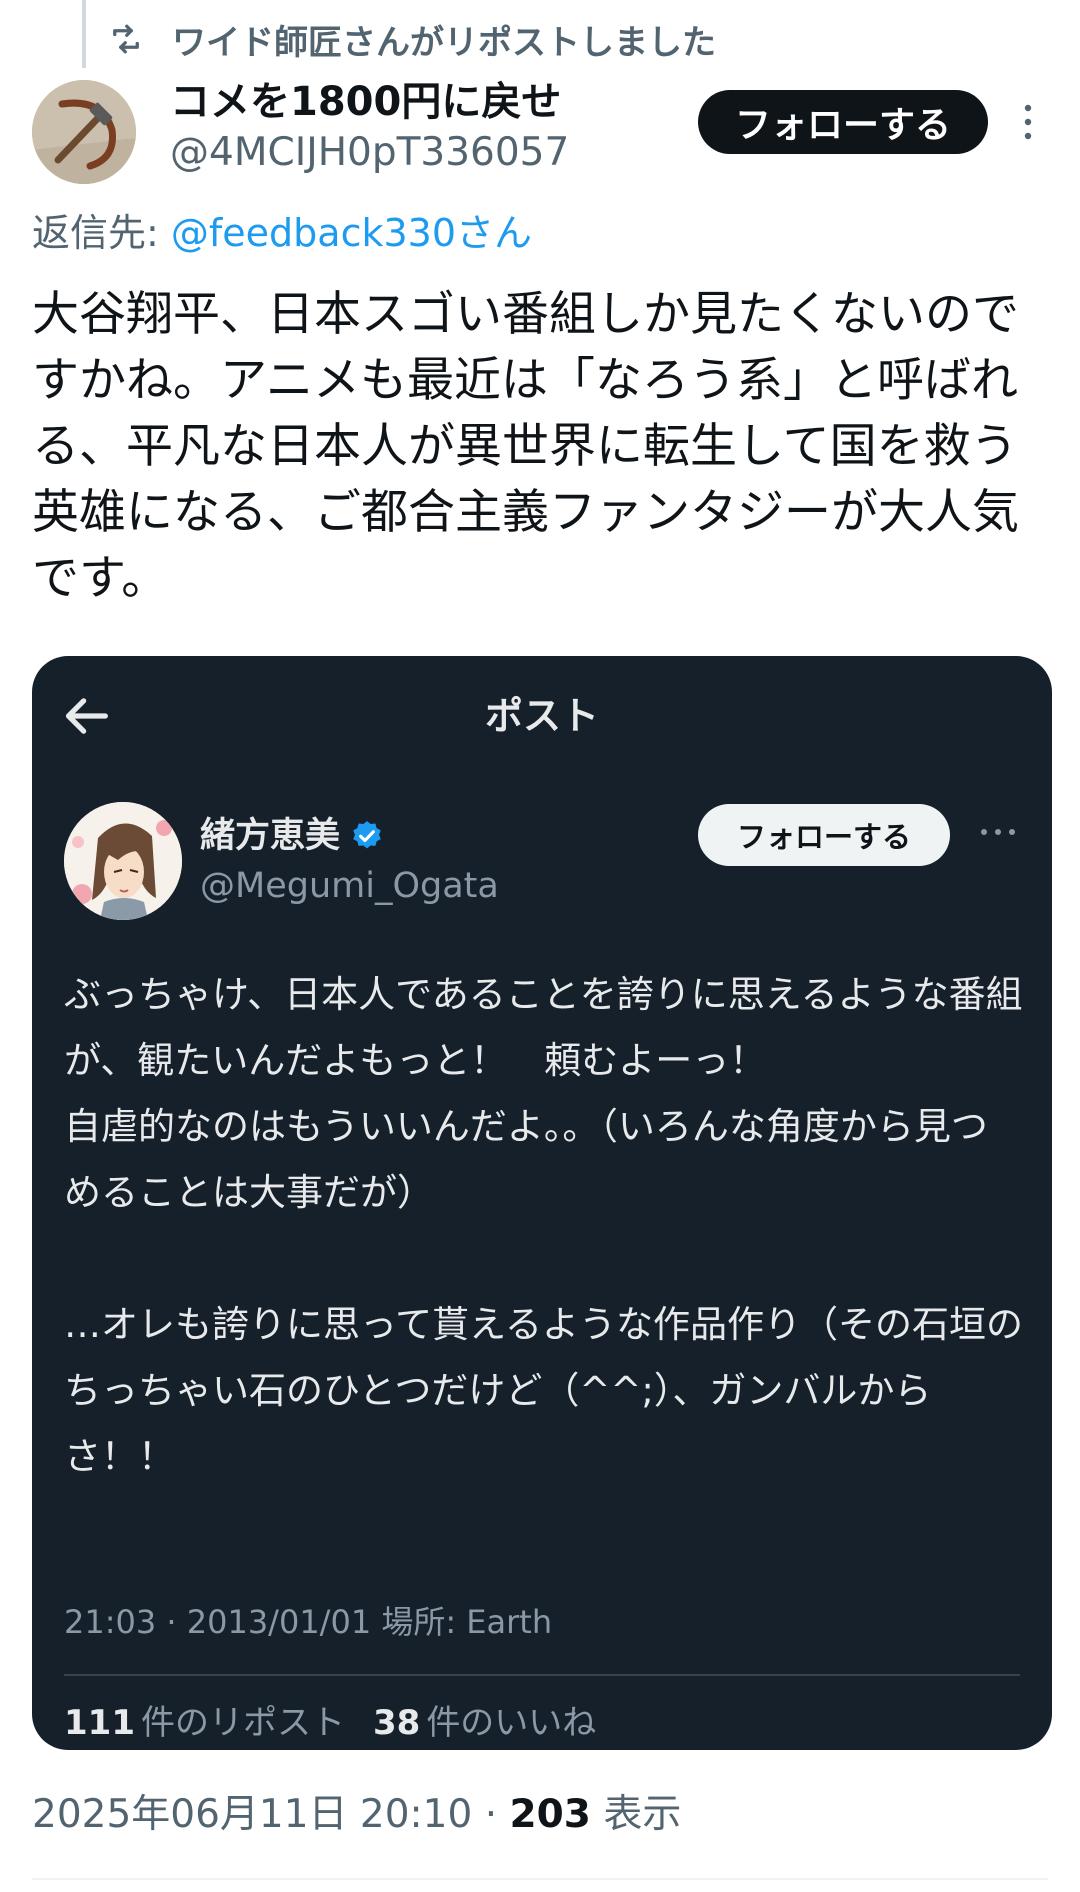  I want to click on tweet-timestamp: 2025年06月11日 20:10, so click(252, 1814).